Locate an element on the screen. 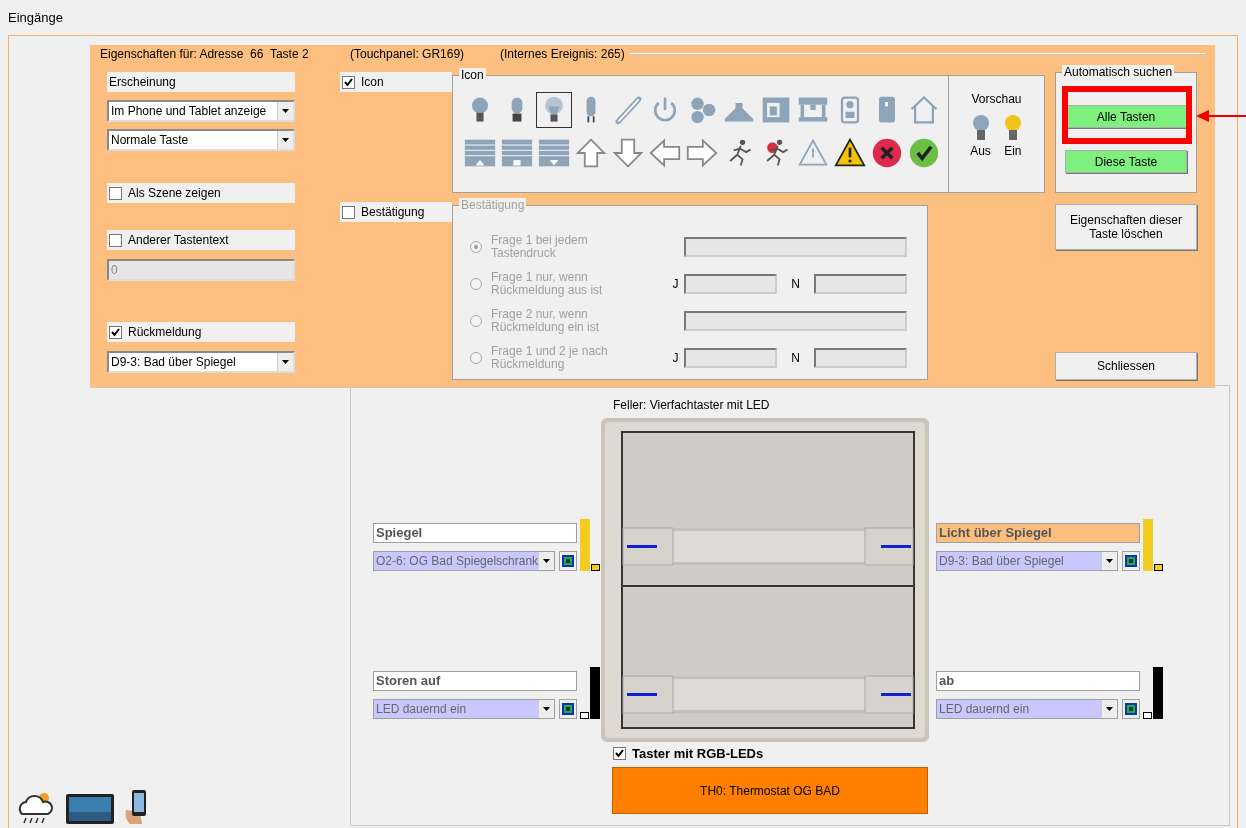 The width and height of the screenshot is (1246, 828). display-select: Im Phone und Tablet anzeige is located at coordinates (201, 111).